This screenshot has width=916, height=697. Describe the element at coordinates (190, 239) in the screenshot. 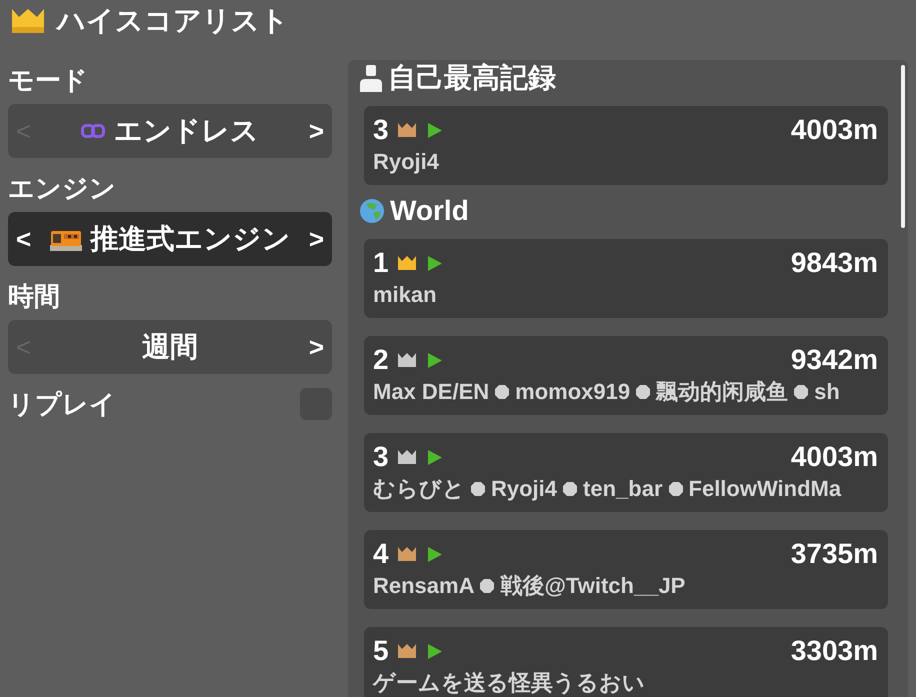

I see `selector-value: 推進式エンジン` at that location.